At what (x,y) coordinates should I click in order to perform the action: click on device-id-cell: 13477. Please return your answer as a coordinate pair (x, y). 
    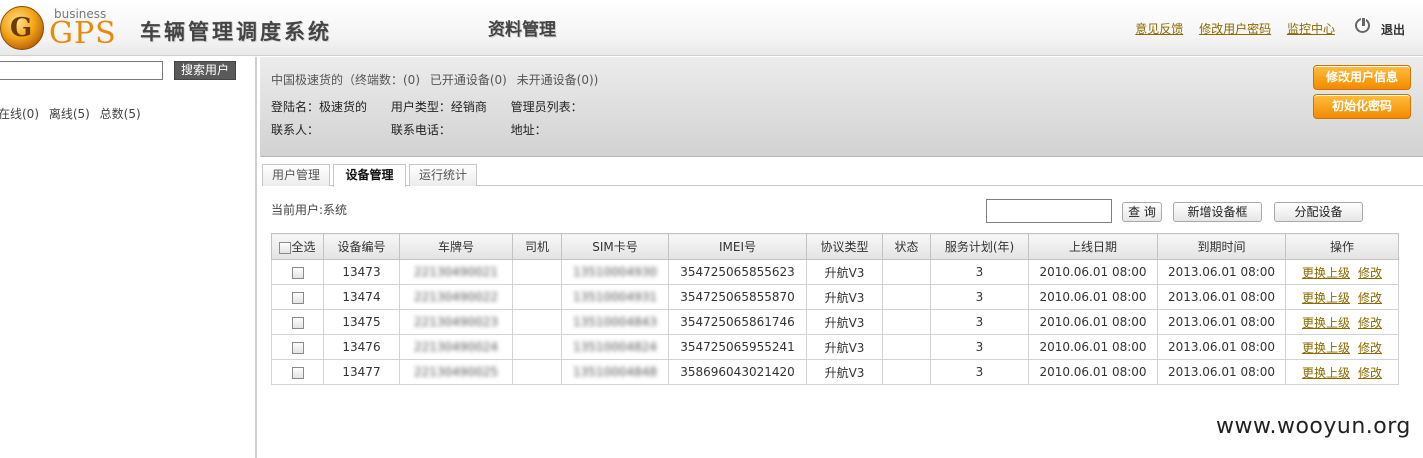
    Looking at the image, I should click on (361, 372).